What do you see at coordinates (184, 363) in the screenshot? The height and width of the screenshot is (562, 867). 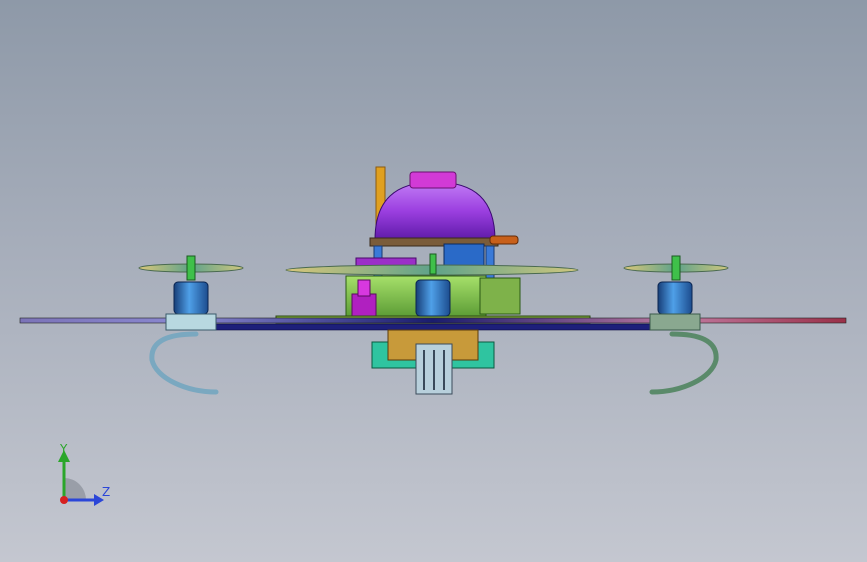 I see `landing-skid-left` at bounding box center [184, 363].